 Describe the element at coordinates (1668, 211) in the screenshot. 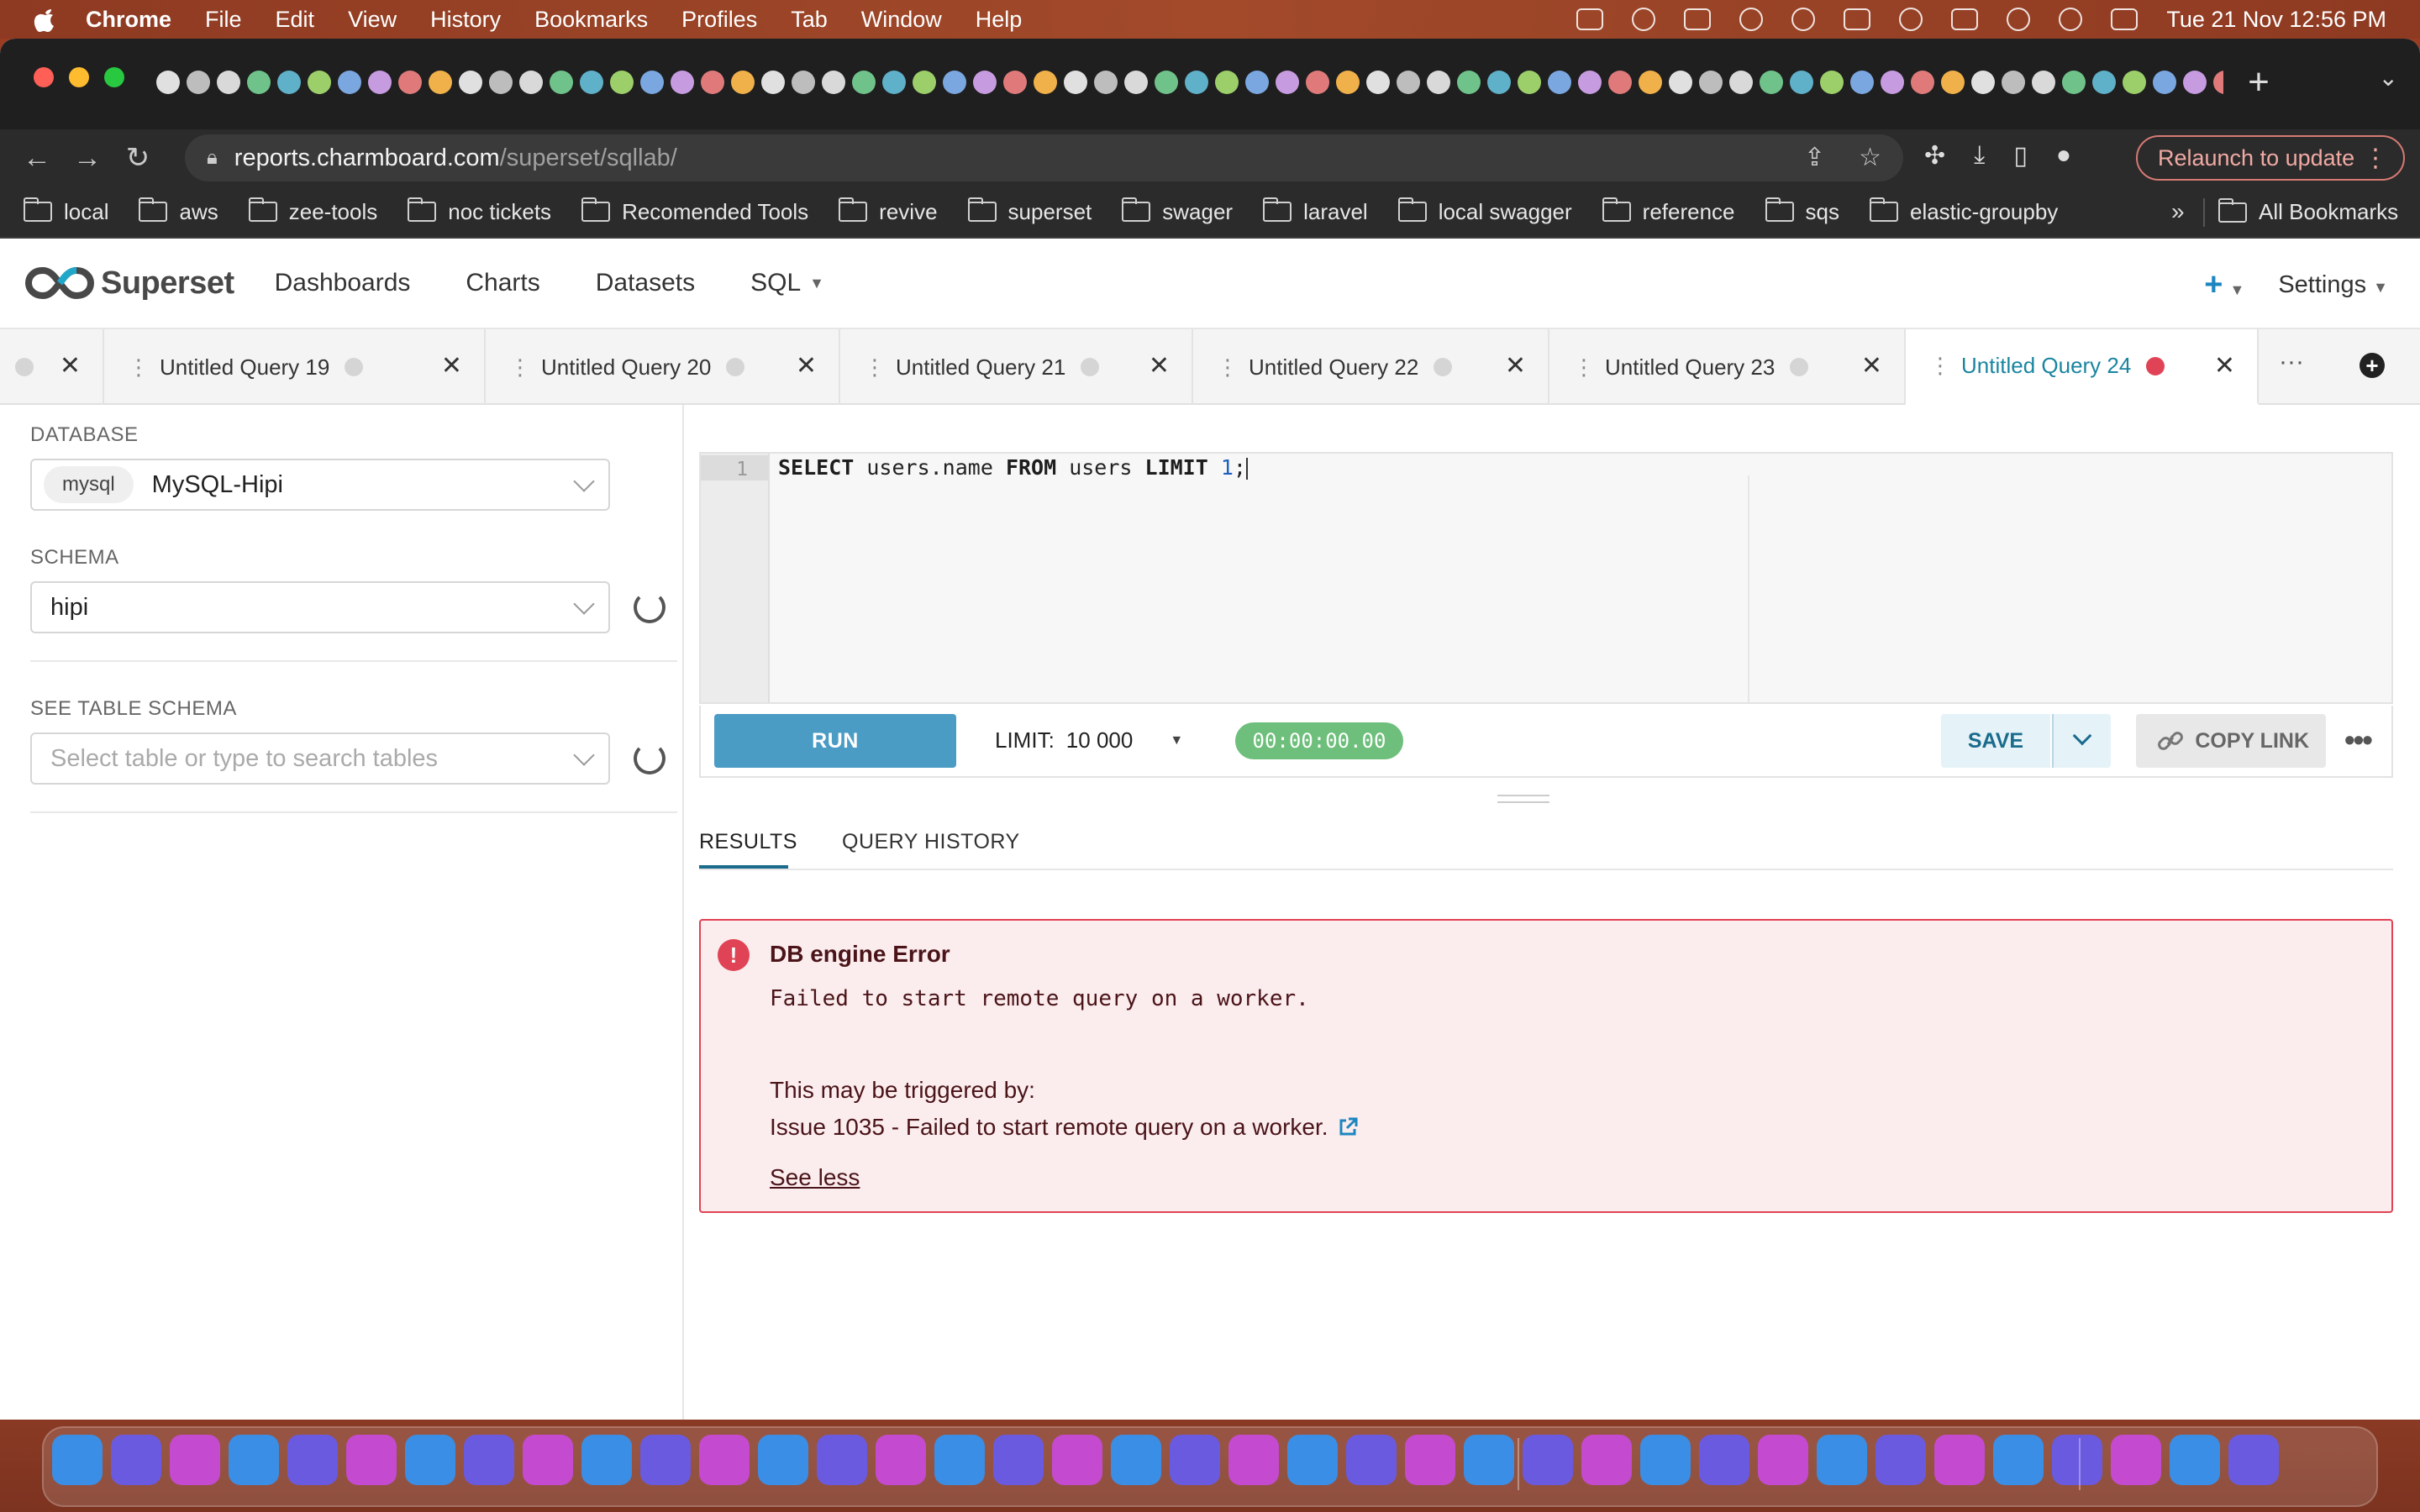

I see `bookmark-folder: reference` at that location.